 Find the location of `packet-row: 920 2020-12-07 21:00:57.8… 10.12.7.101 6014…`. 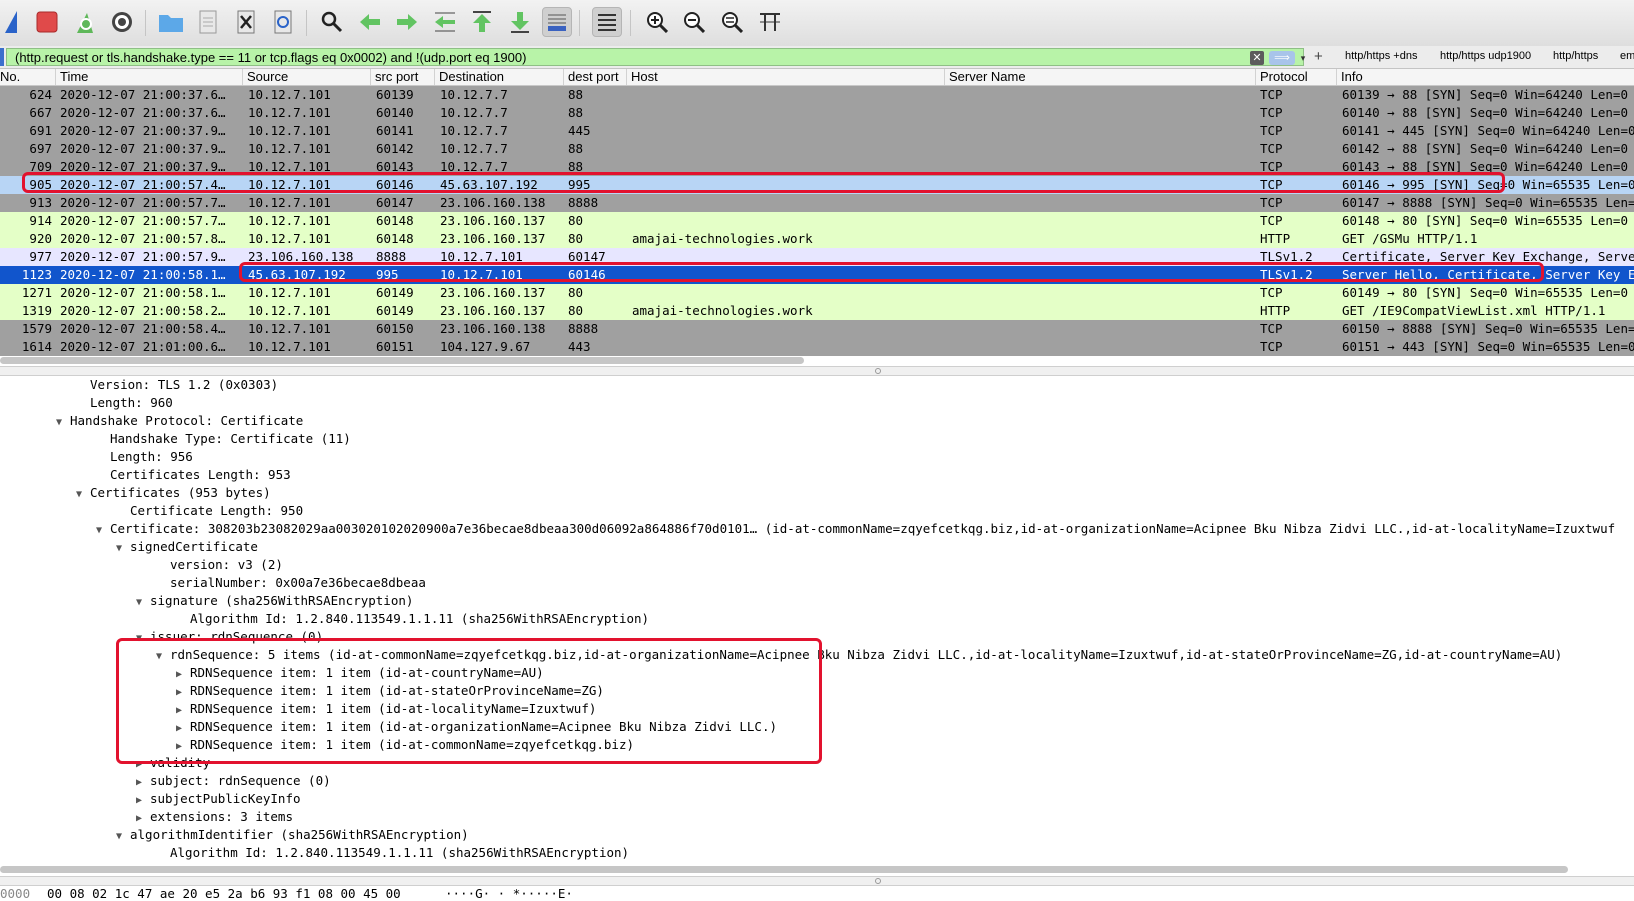

packet-row: 920 2020-12-07 21:00:57.8… 10.12.7.101 6014… is located at coordinates (817, 239).